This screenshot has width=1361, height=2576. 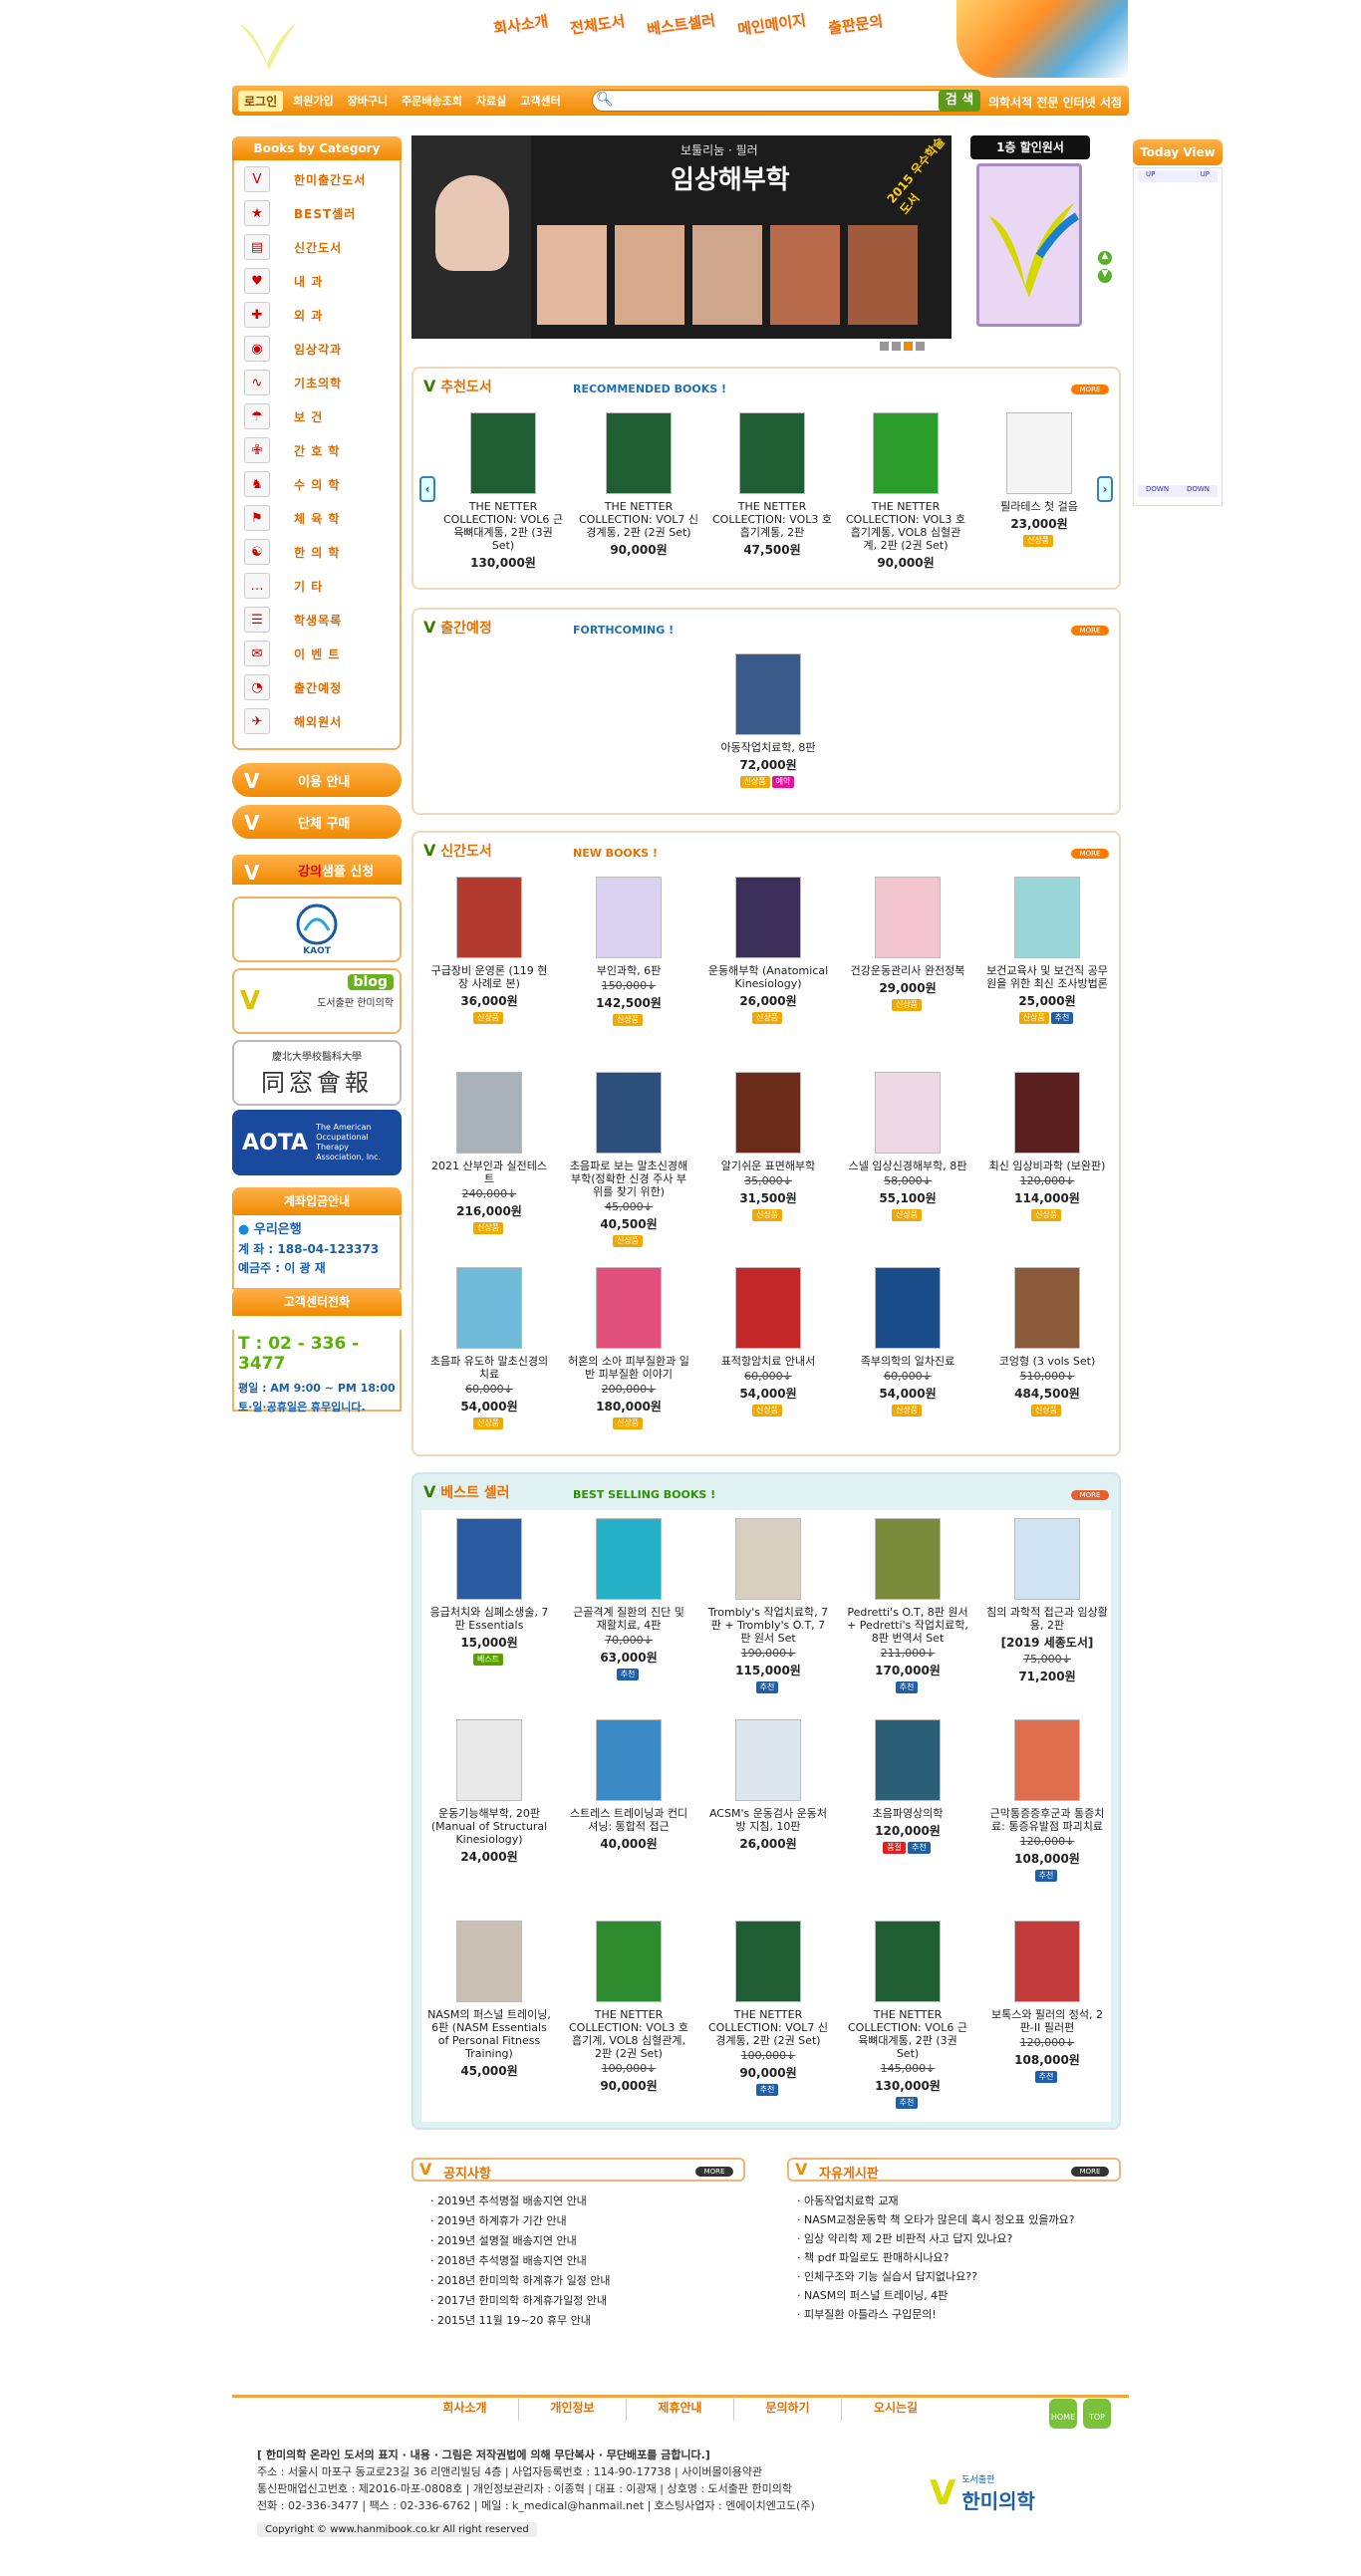 I want to click on footer-company: 회사소개, so click(x=465, y=2409).